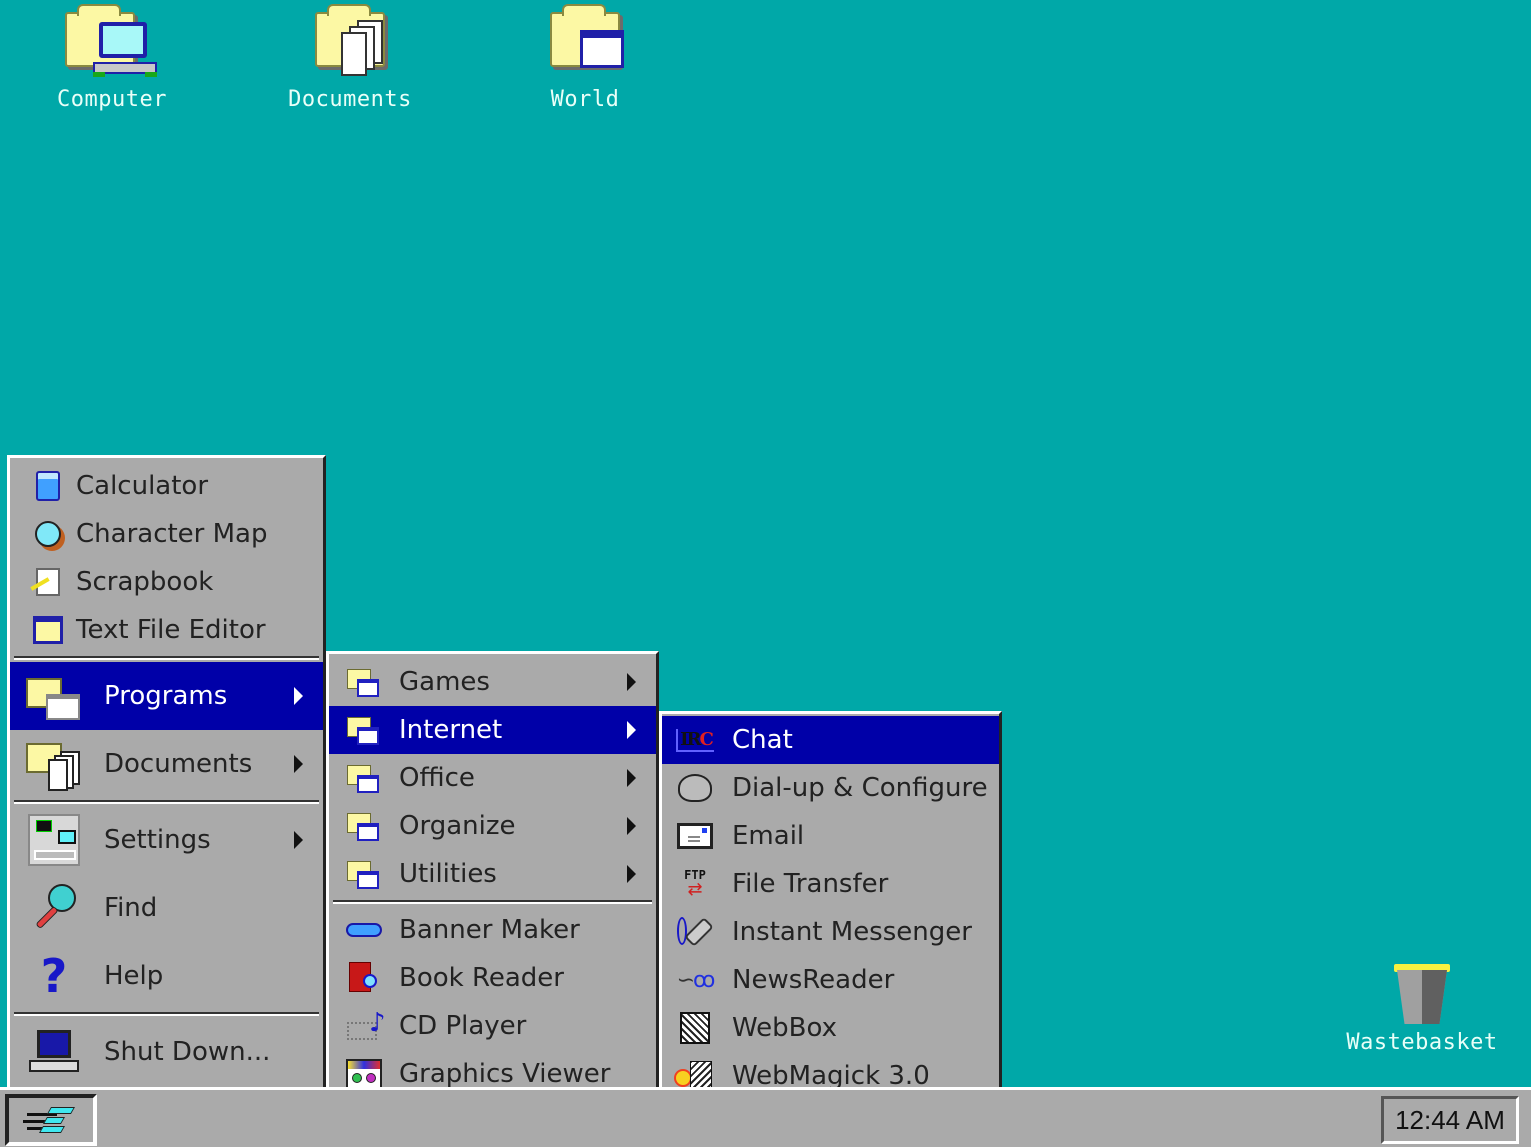  What do you see at coordinates (364, 930) in the screenshot?
I see `banner-maker-icon` at bounding box center [364, 930].